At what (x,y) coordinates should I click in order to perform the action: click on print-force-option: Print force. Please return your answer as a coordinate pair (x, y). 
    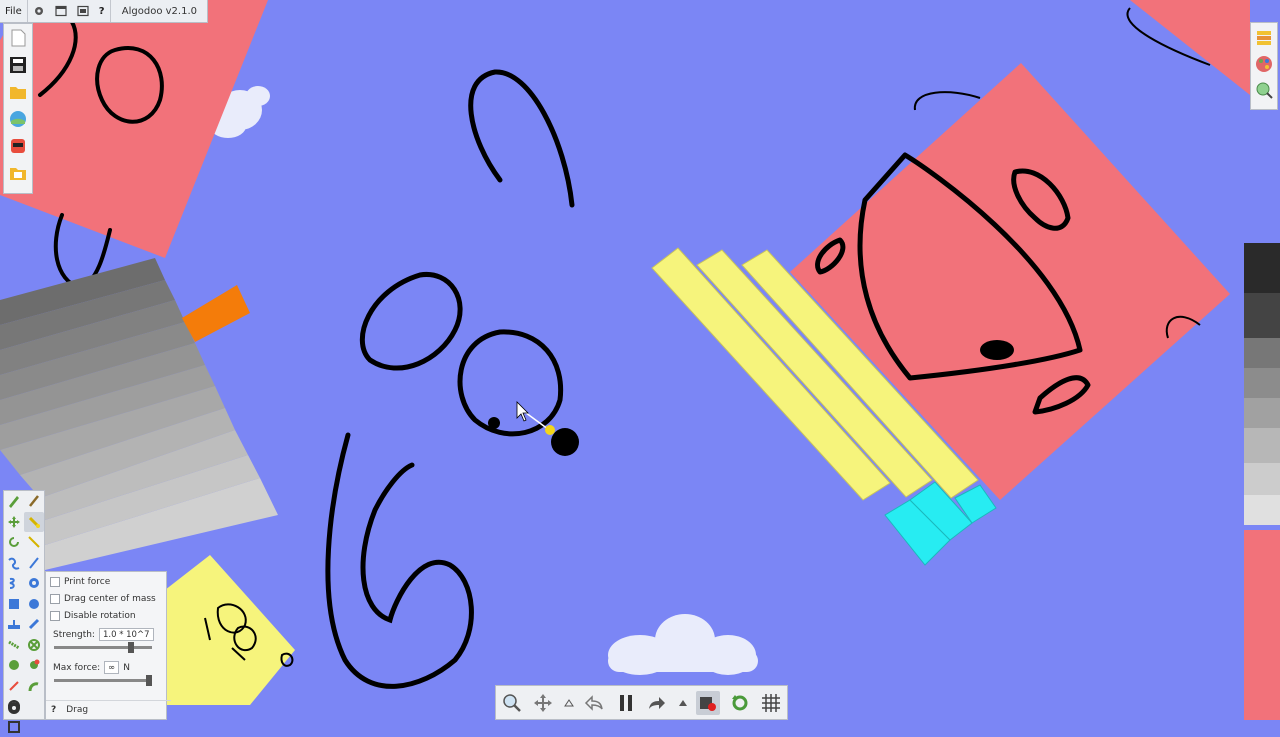
    Looking at the image, I should click on (106, 581).